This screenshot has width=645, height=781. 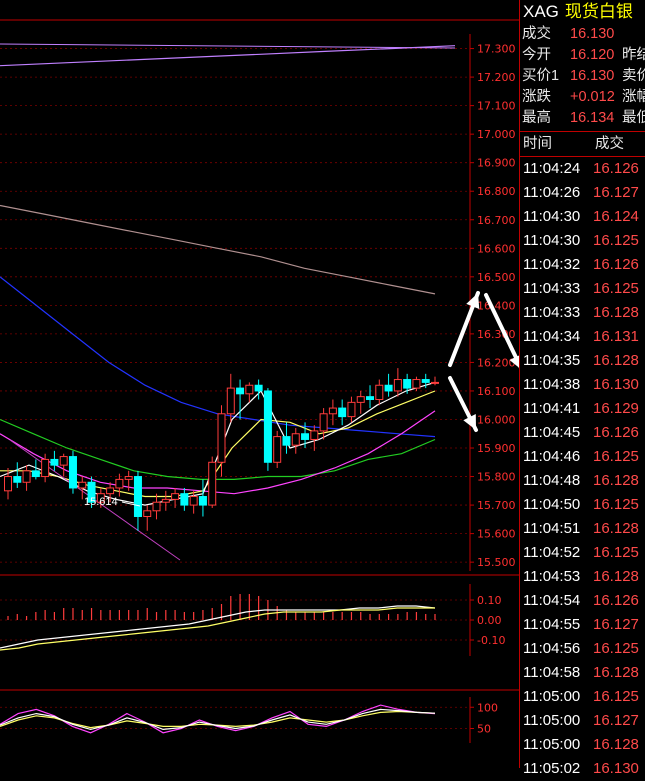 What do you see at coordinates (536, 97) in the screenshot?
I see `quote-label: 涨跌` at bounding box center [536, 97].